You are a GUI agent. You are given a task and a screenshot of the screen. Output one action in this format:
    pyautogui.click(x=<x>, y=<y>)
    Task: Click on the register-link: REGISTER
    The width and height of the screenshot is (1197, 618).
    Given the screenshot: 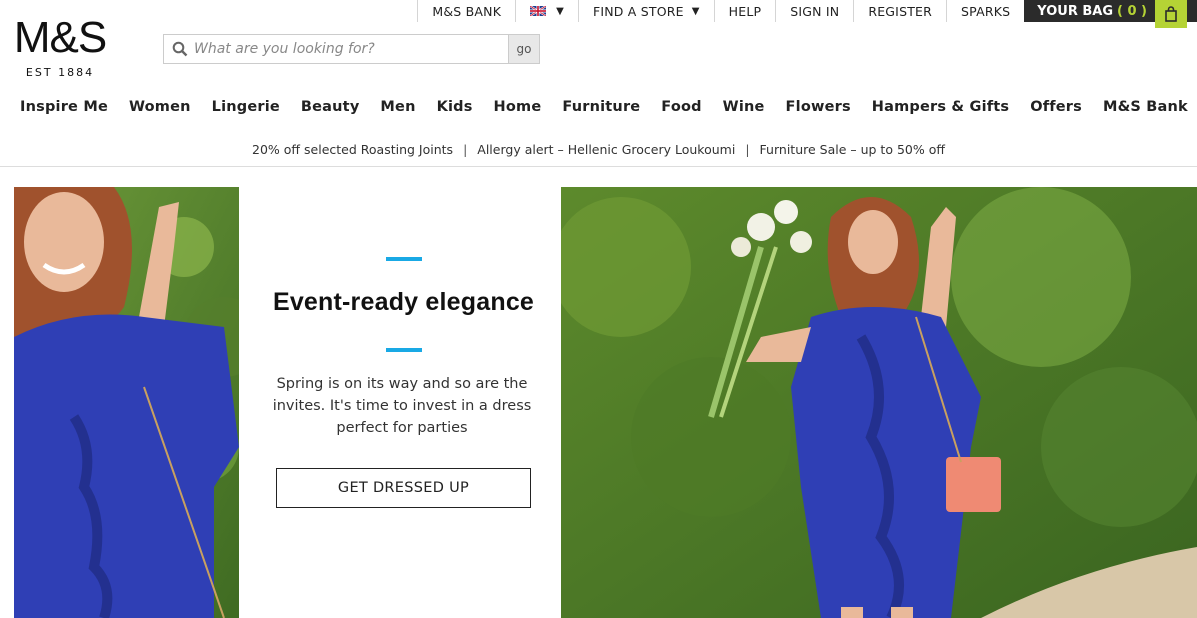 What is the action you would take?
    pyautogui.click(x=899, y=11)
    